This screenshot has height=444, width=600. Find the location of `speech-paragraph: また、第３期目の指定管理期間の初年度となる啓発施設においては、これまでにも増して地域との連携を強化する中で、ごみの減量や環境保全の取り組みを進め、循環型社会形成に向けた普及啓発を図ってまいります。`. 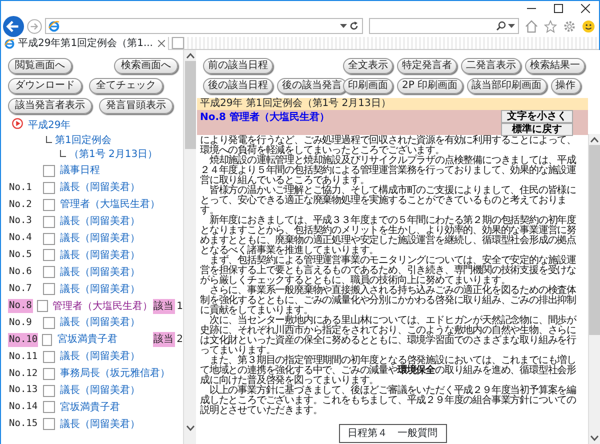

speech-paragraph: また、第３期目の指定管理期間の初年度となる啓発施設においては、これまでにも増して地域との連携を強化する中で、ごみの減量や環境保全の取り組みを進め、循環型社会形成に向けた普及啓発を図ってまいります。 is located at coordinates (389, 371).